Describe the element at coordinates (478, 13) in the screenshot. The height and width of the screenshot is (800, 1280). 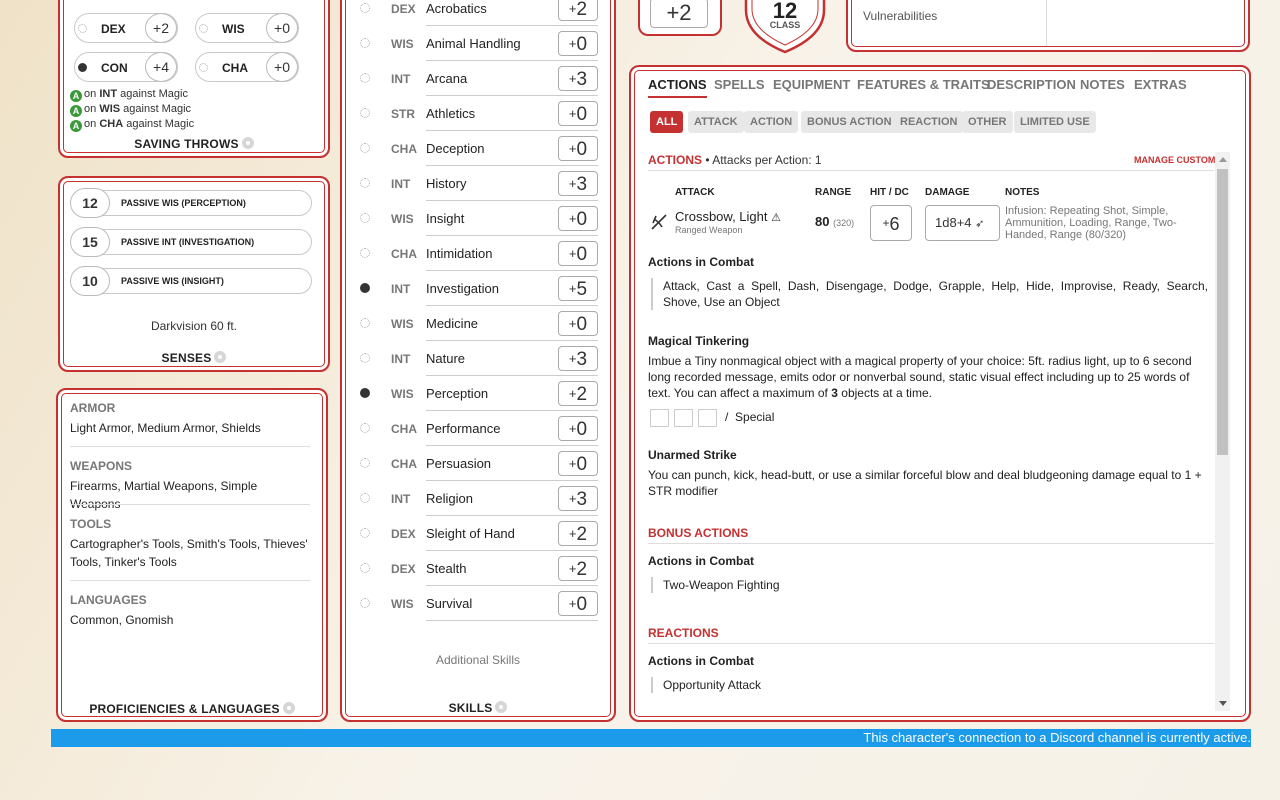
I see `skill-row-acrobatics: DEX Acrobatics +2` at that location.